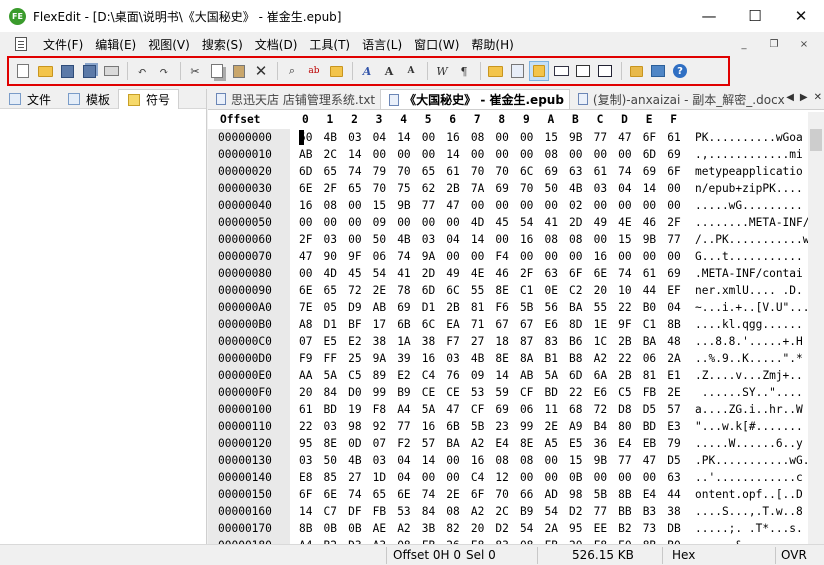 Image resolution: width=824 pixels, height=565 pixels. Describe the element at coordinates (330, 426) in the screenshot. I see `hex-byte: 03` at that location.